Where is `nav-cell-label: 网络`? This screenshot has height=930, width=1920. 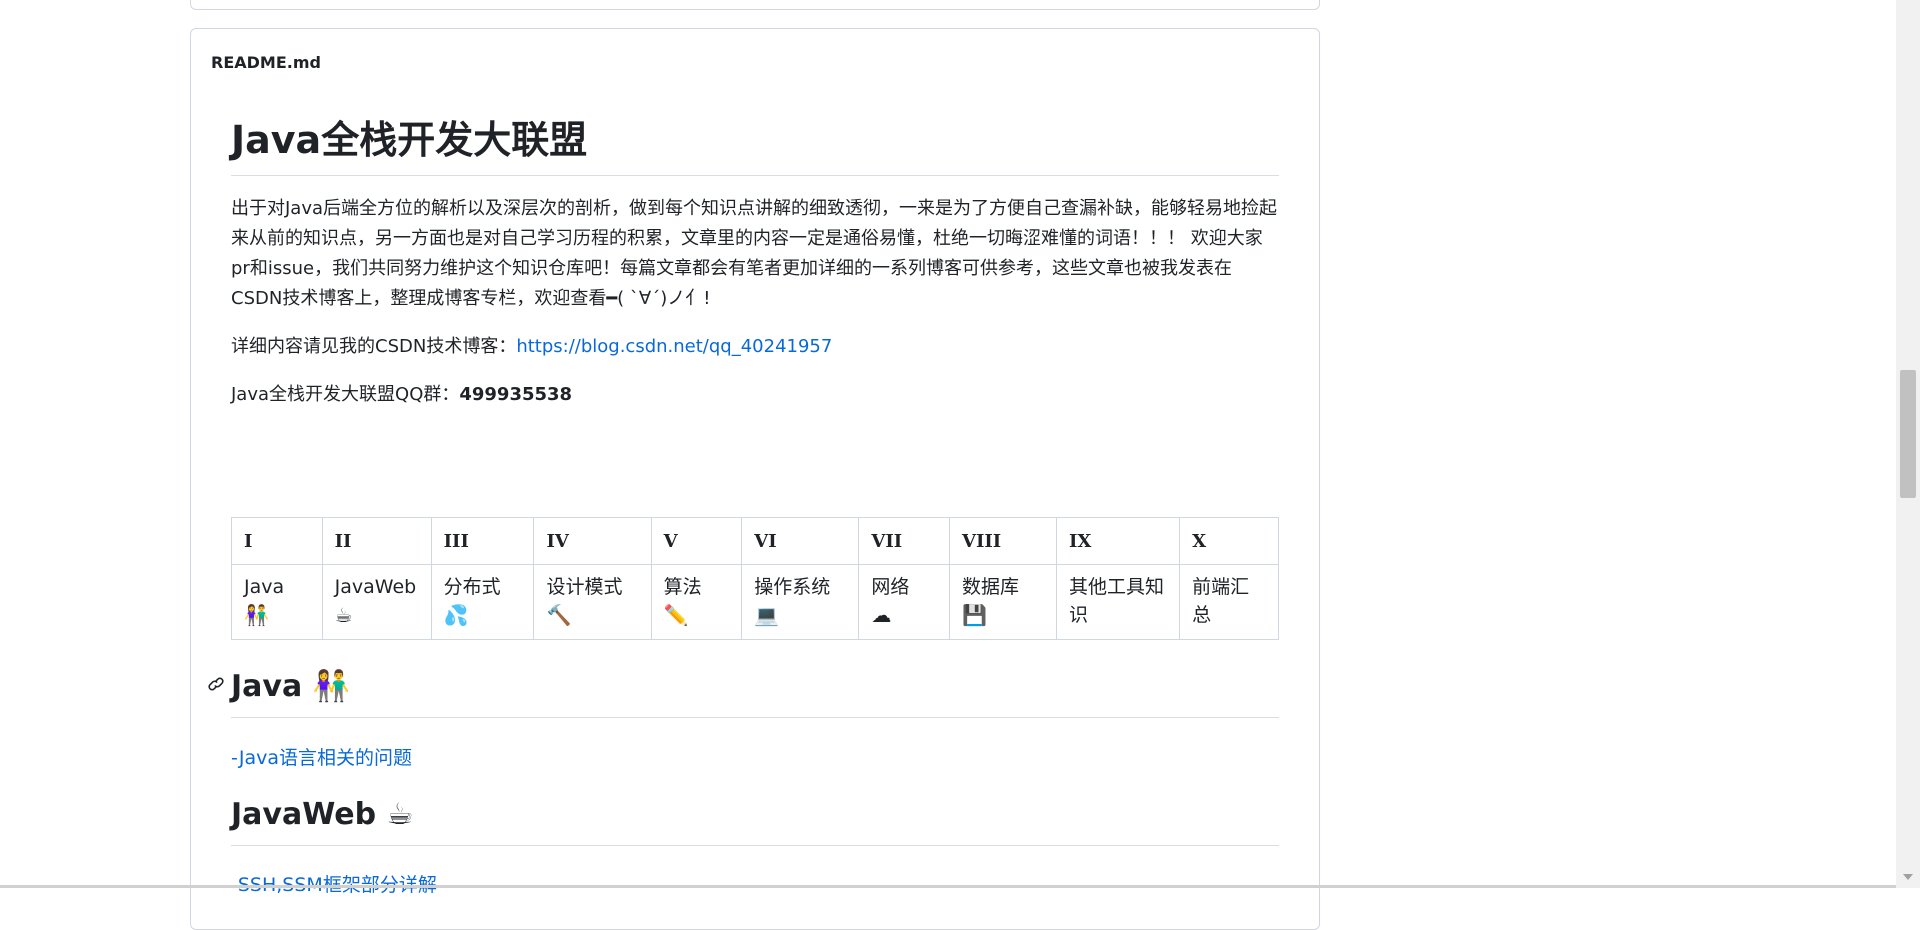 nav-cell-label: 网络 is located at coordinates (904, 587).